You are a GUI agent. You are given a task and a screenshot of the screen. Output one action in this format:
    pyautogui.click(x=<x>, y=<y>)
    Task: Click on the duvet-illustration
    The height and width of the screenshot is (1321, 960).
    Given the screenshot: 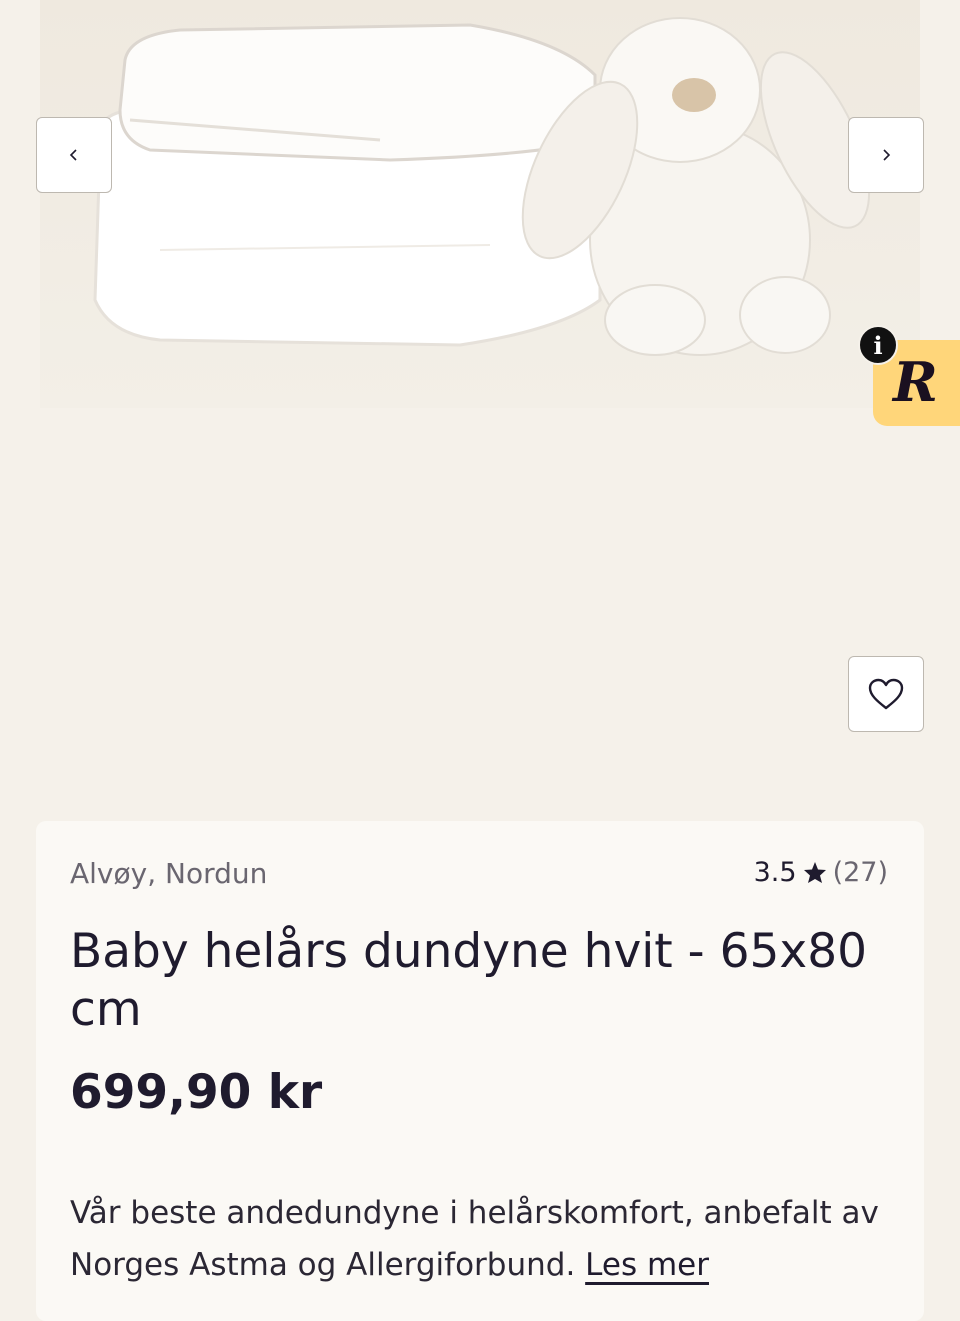 What is the action you would take?
    pyautogui.click(x=347, y=185)
    